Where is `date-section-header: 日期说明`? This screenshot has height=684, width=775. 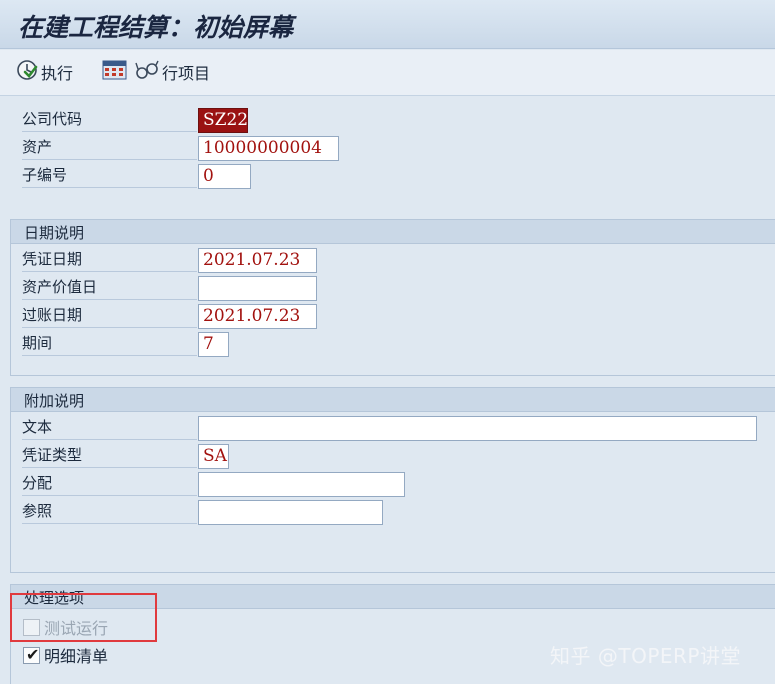
date-section-header: 日期说明 is located at coordinates (393, 232).